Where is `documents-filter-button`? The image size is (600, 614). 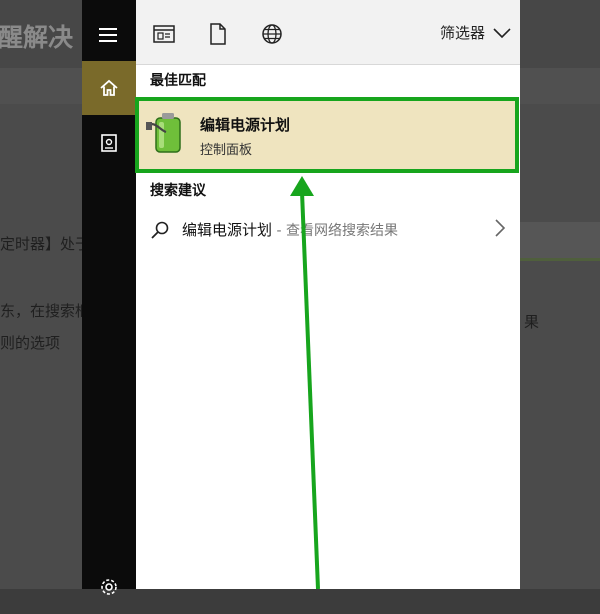 documents-filter-button is located at coordinates (218, 34).